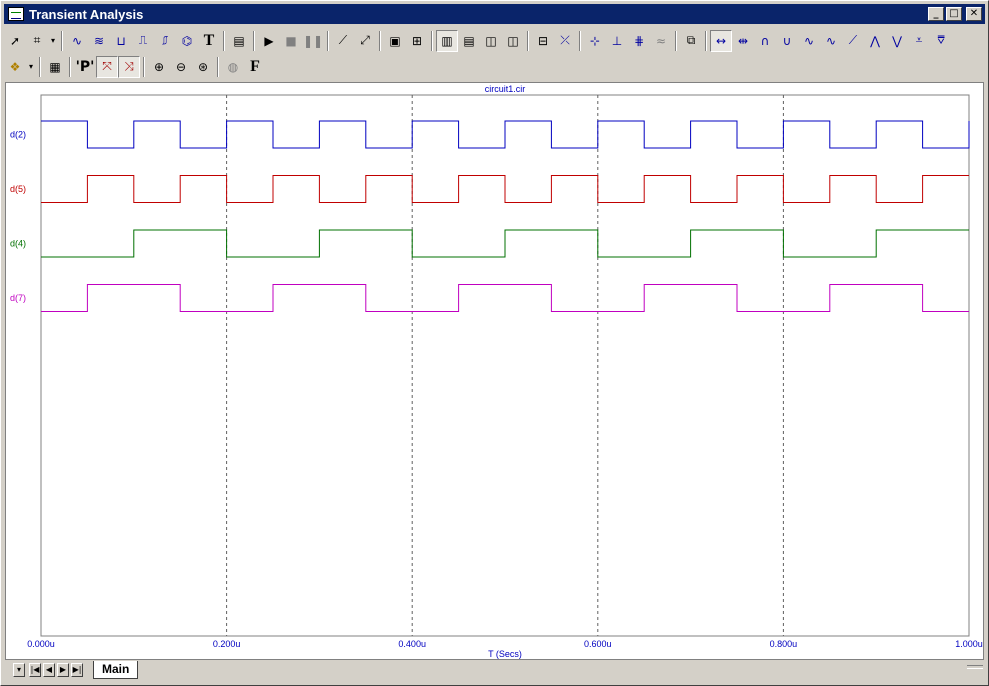 This screenshot has width=989, height=686. Describe the element at coordinates (565, 41) in the screenshot. I see `axis-icon: ⤫` at that location.